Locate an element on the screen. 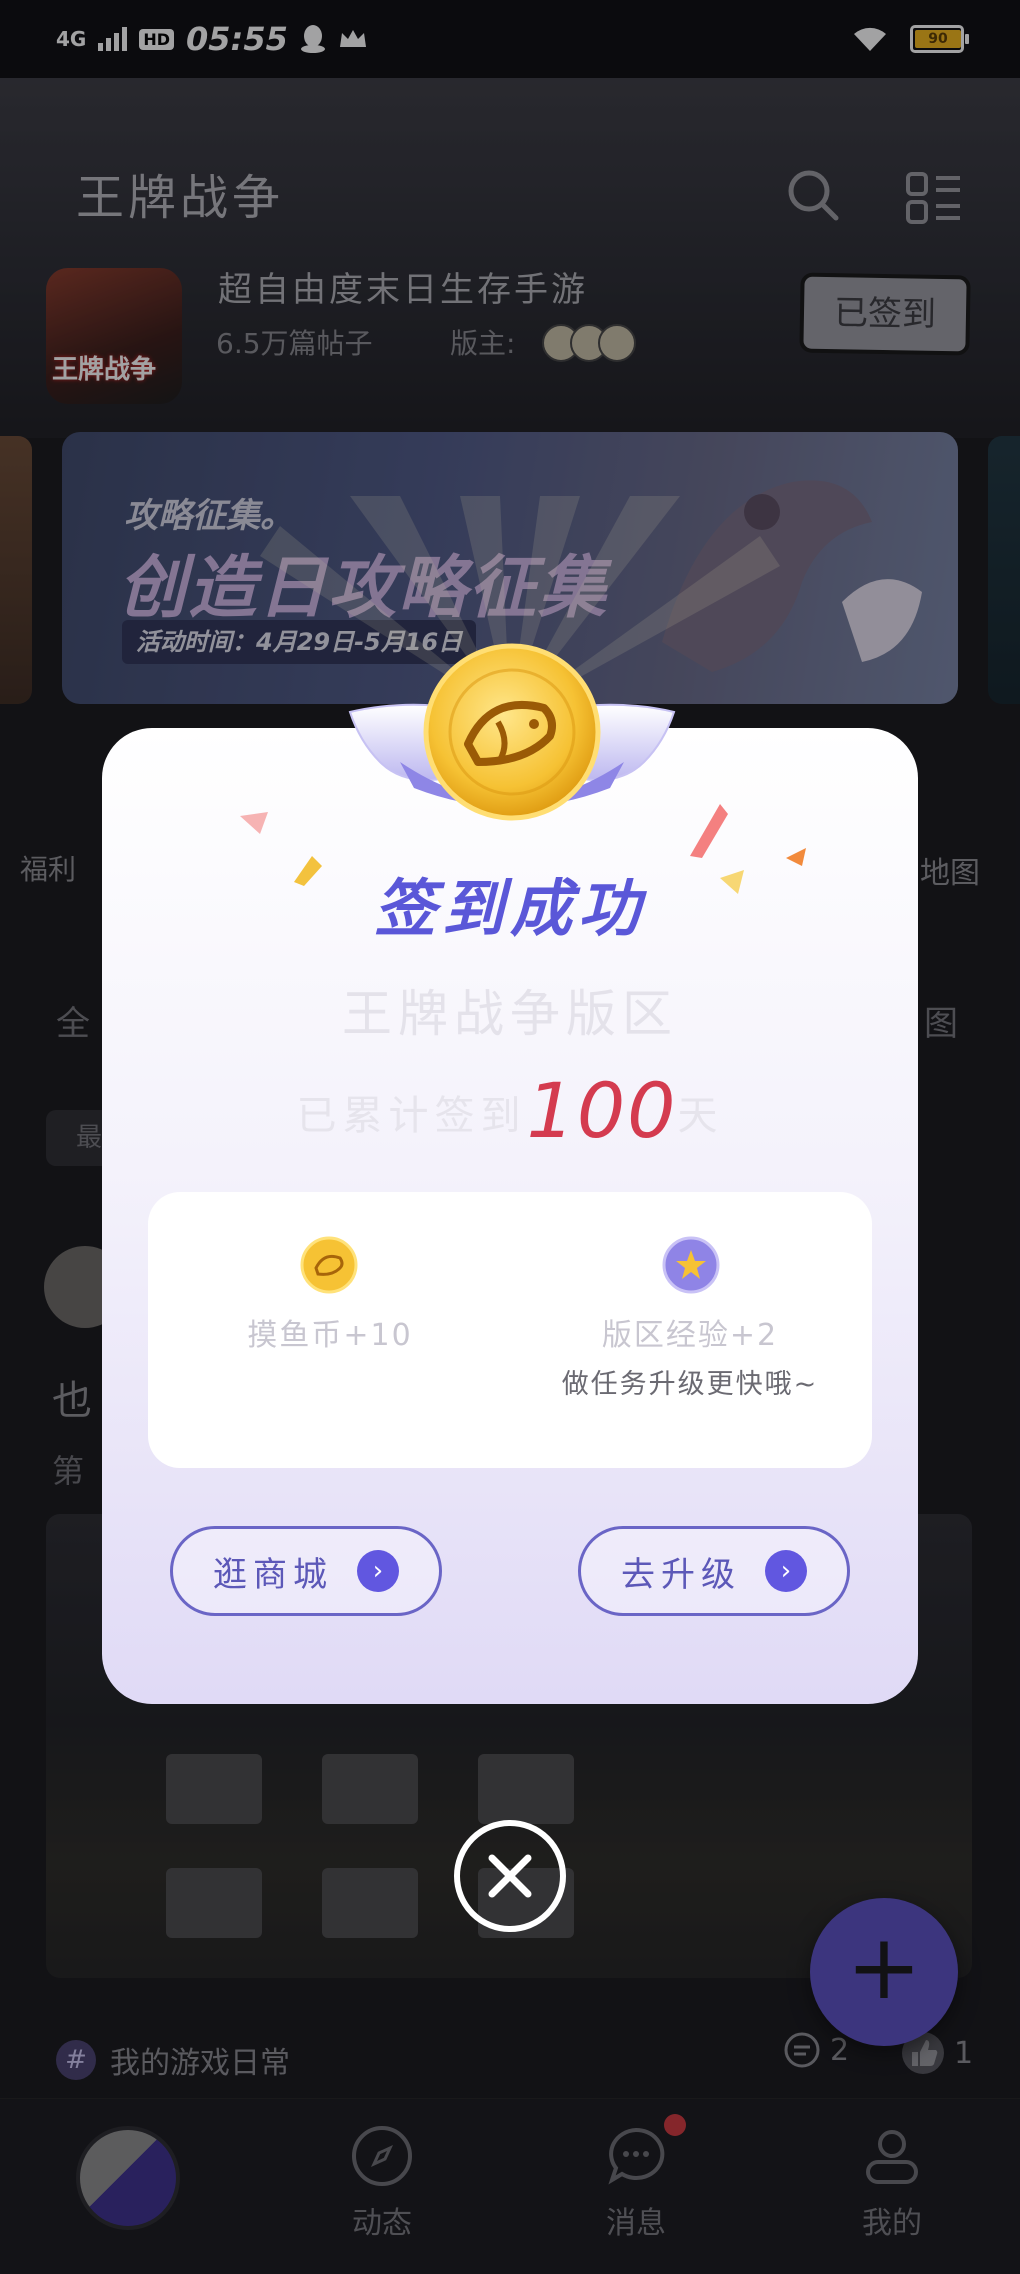 The image size is (1020, 2274). close-icon is located at coordinates (510, 1876).